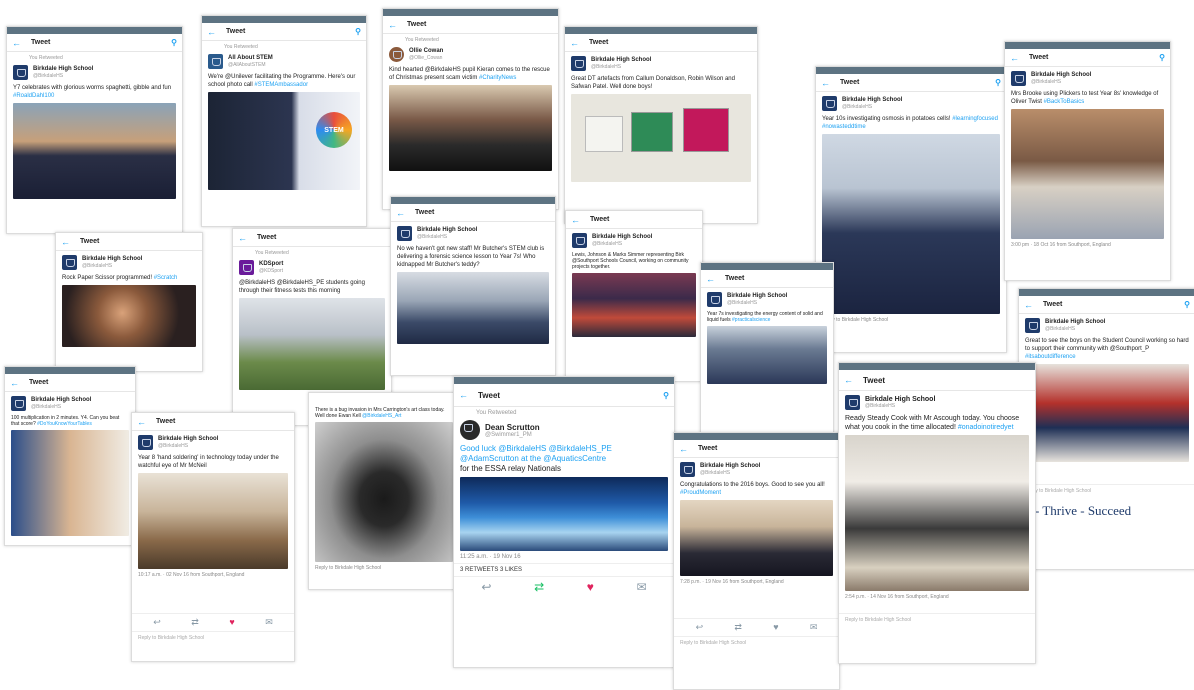 Image resolution: width=1194 pixels, height=690 pixels. I want to click on photo-kieran, so click(470, 128).